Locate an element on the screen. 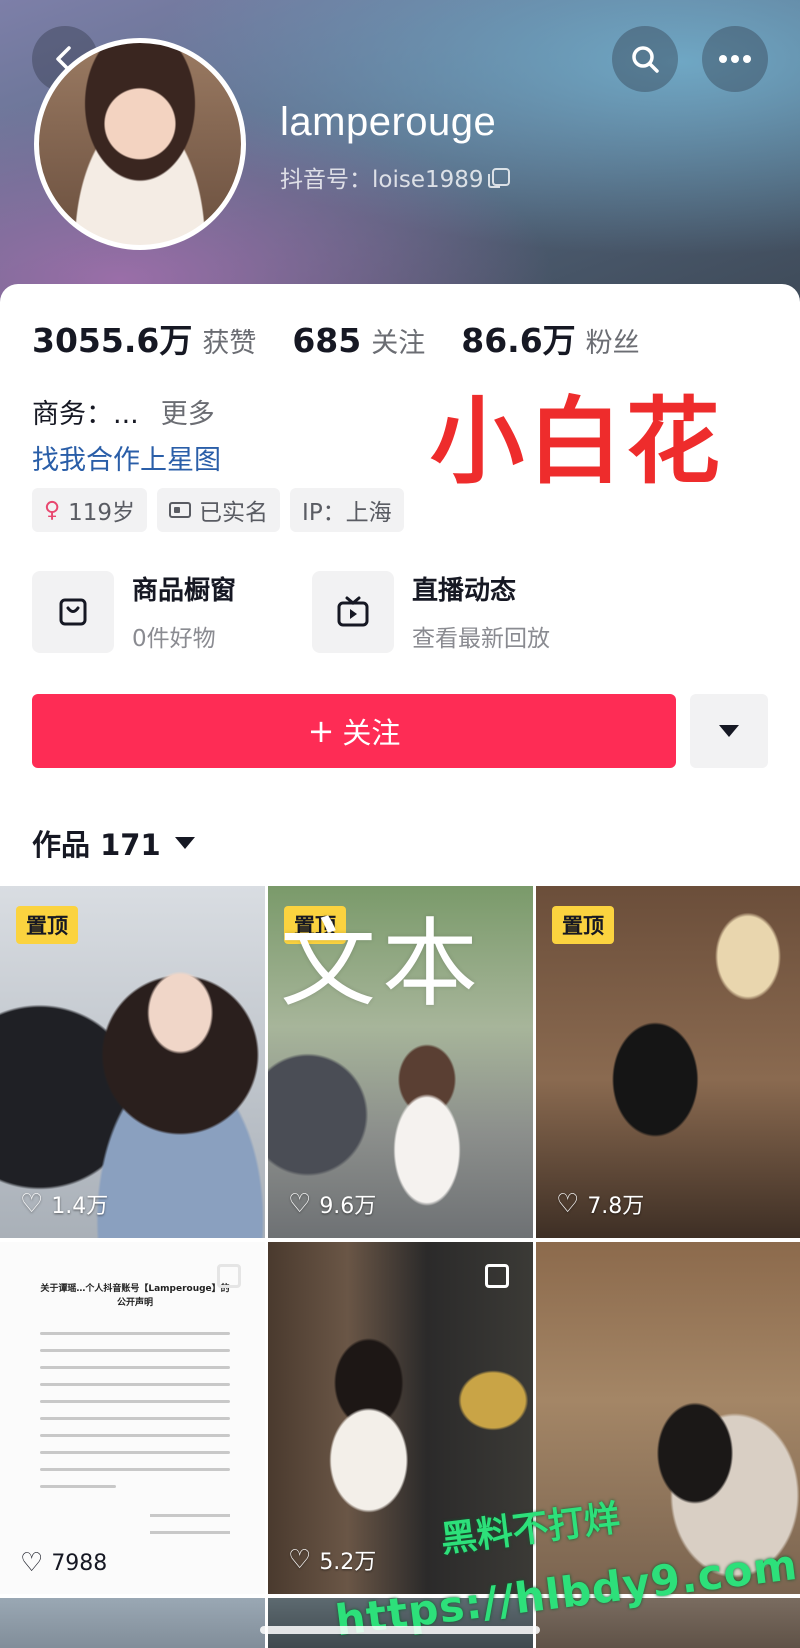 The height and width of the screenshot is (1648, 800). more-options-button is located at coordinates (735, 59).